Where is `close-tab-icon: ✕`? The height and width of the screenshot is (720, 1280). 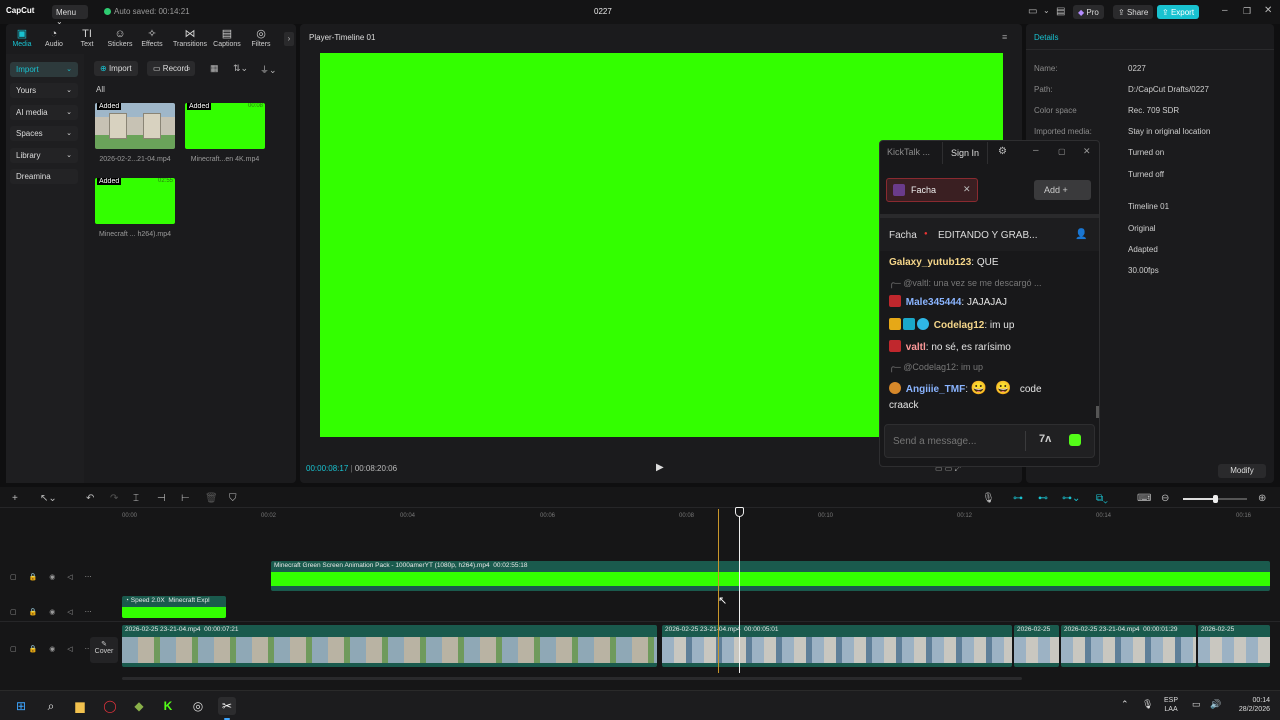
close-tab-icon: ✕ is located at coordinates (967, 189).